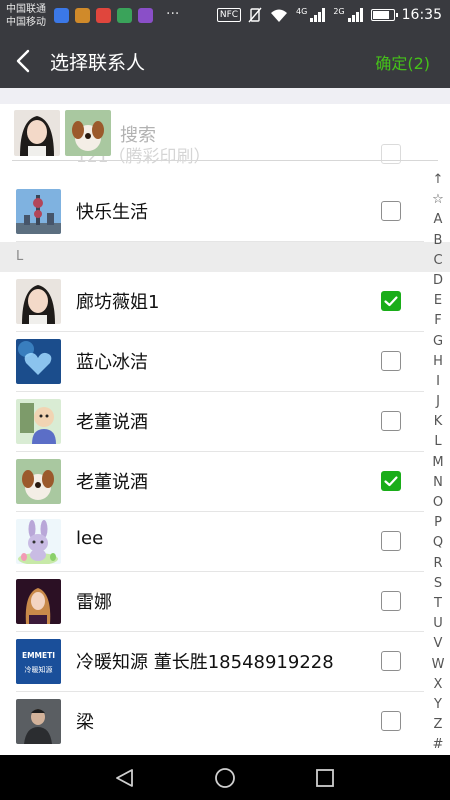 Image resolution: width=450 pixels, height=800 pixels. What do you see at coordinates (88, 133) in the screenshot?
I see `selected-avatar-dog` at bounding box center [88, 133].